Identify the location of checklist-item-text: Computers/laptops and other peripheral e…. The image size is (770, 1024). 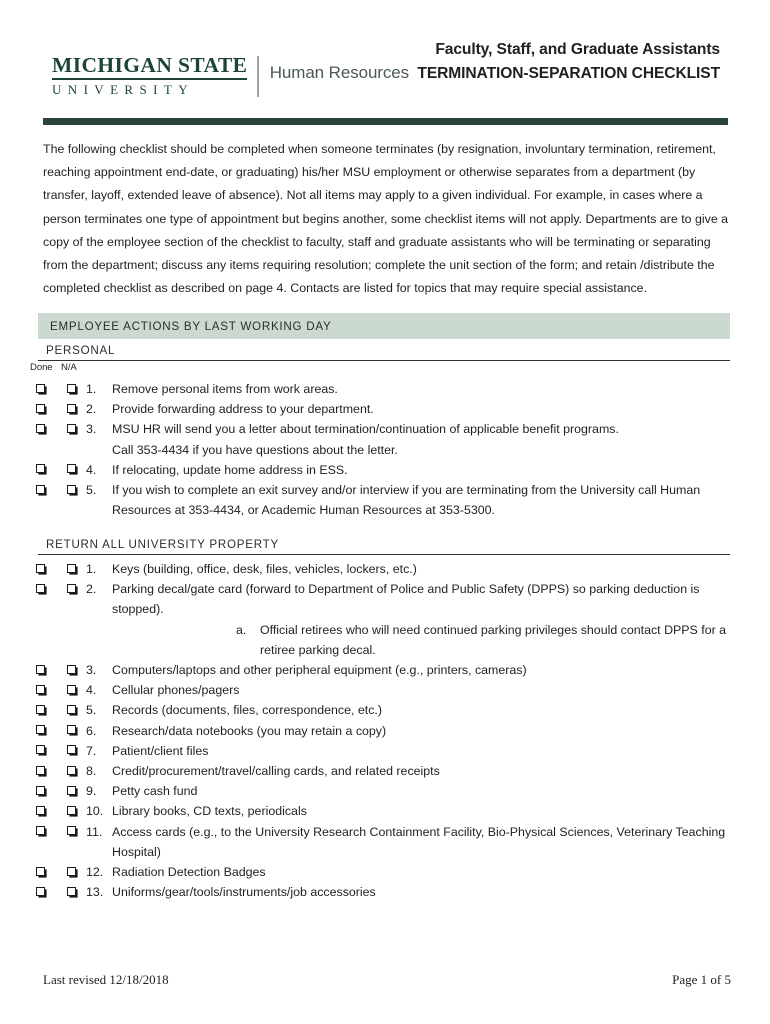
(319, 670).